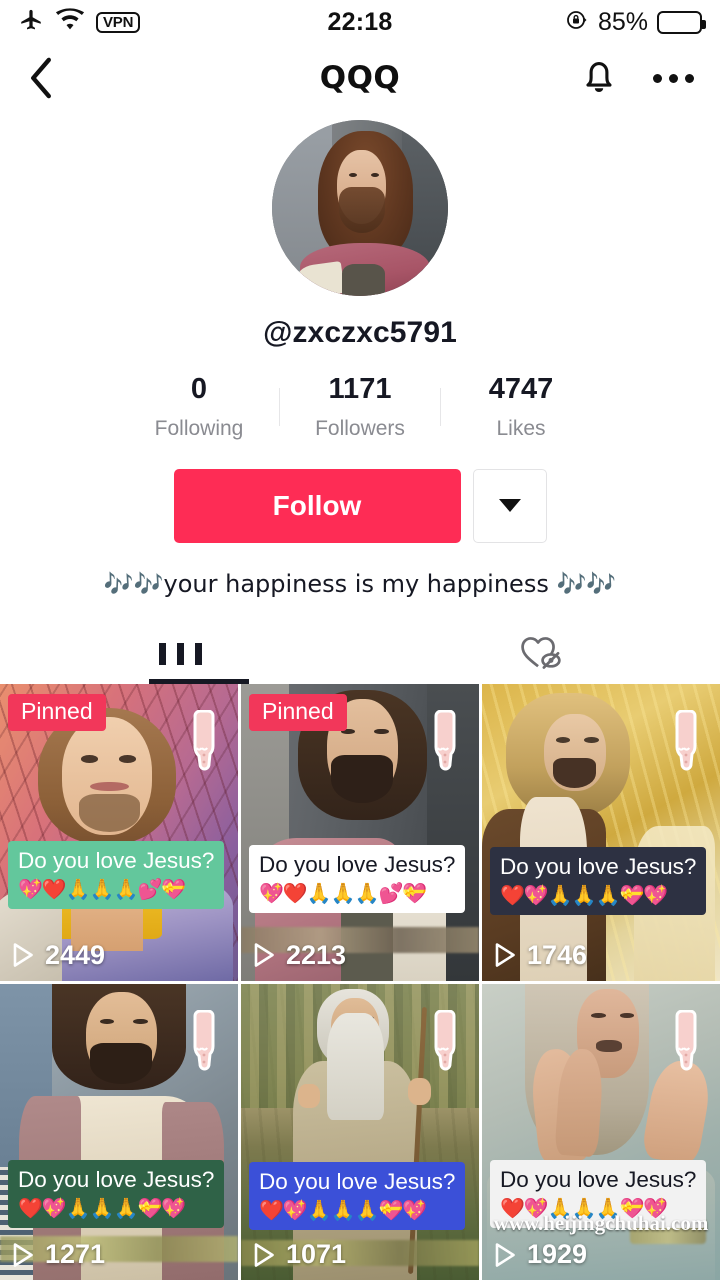 The width and height of the screenshot is (720, 1280). I want to click on play-count: 1271, so click(58, 1254).